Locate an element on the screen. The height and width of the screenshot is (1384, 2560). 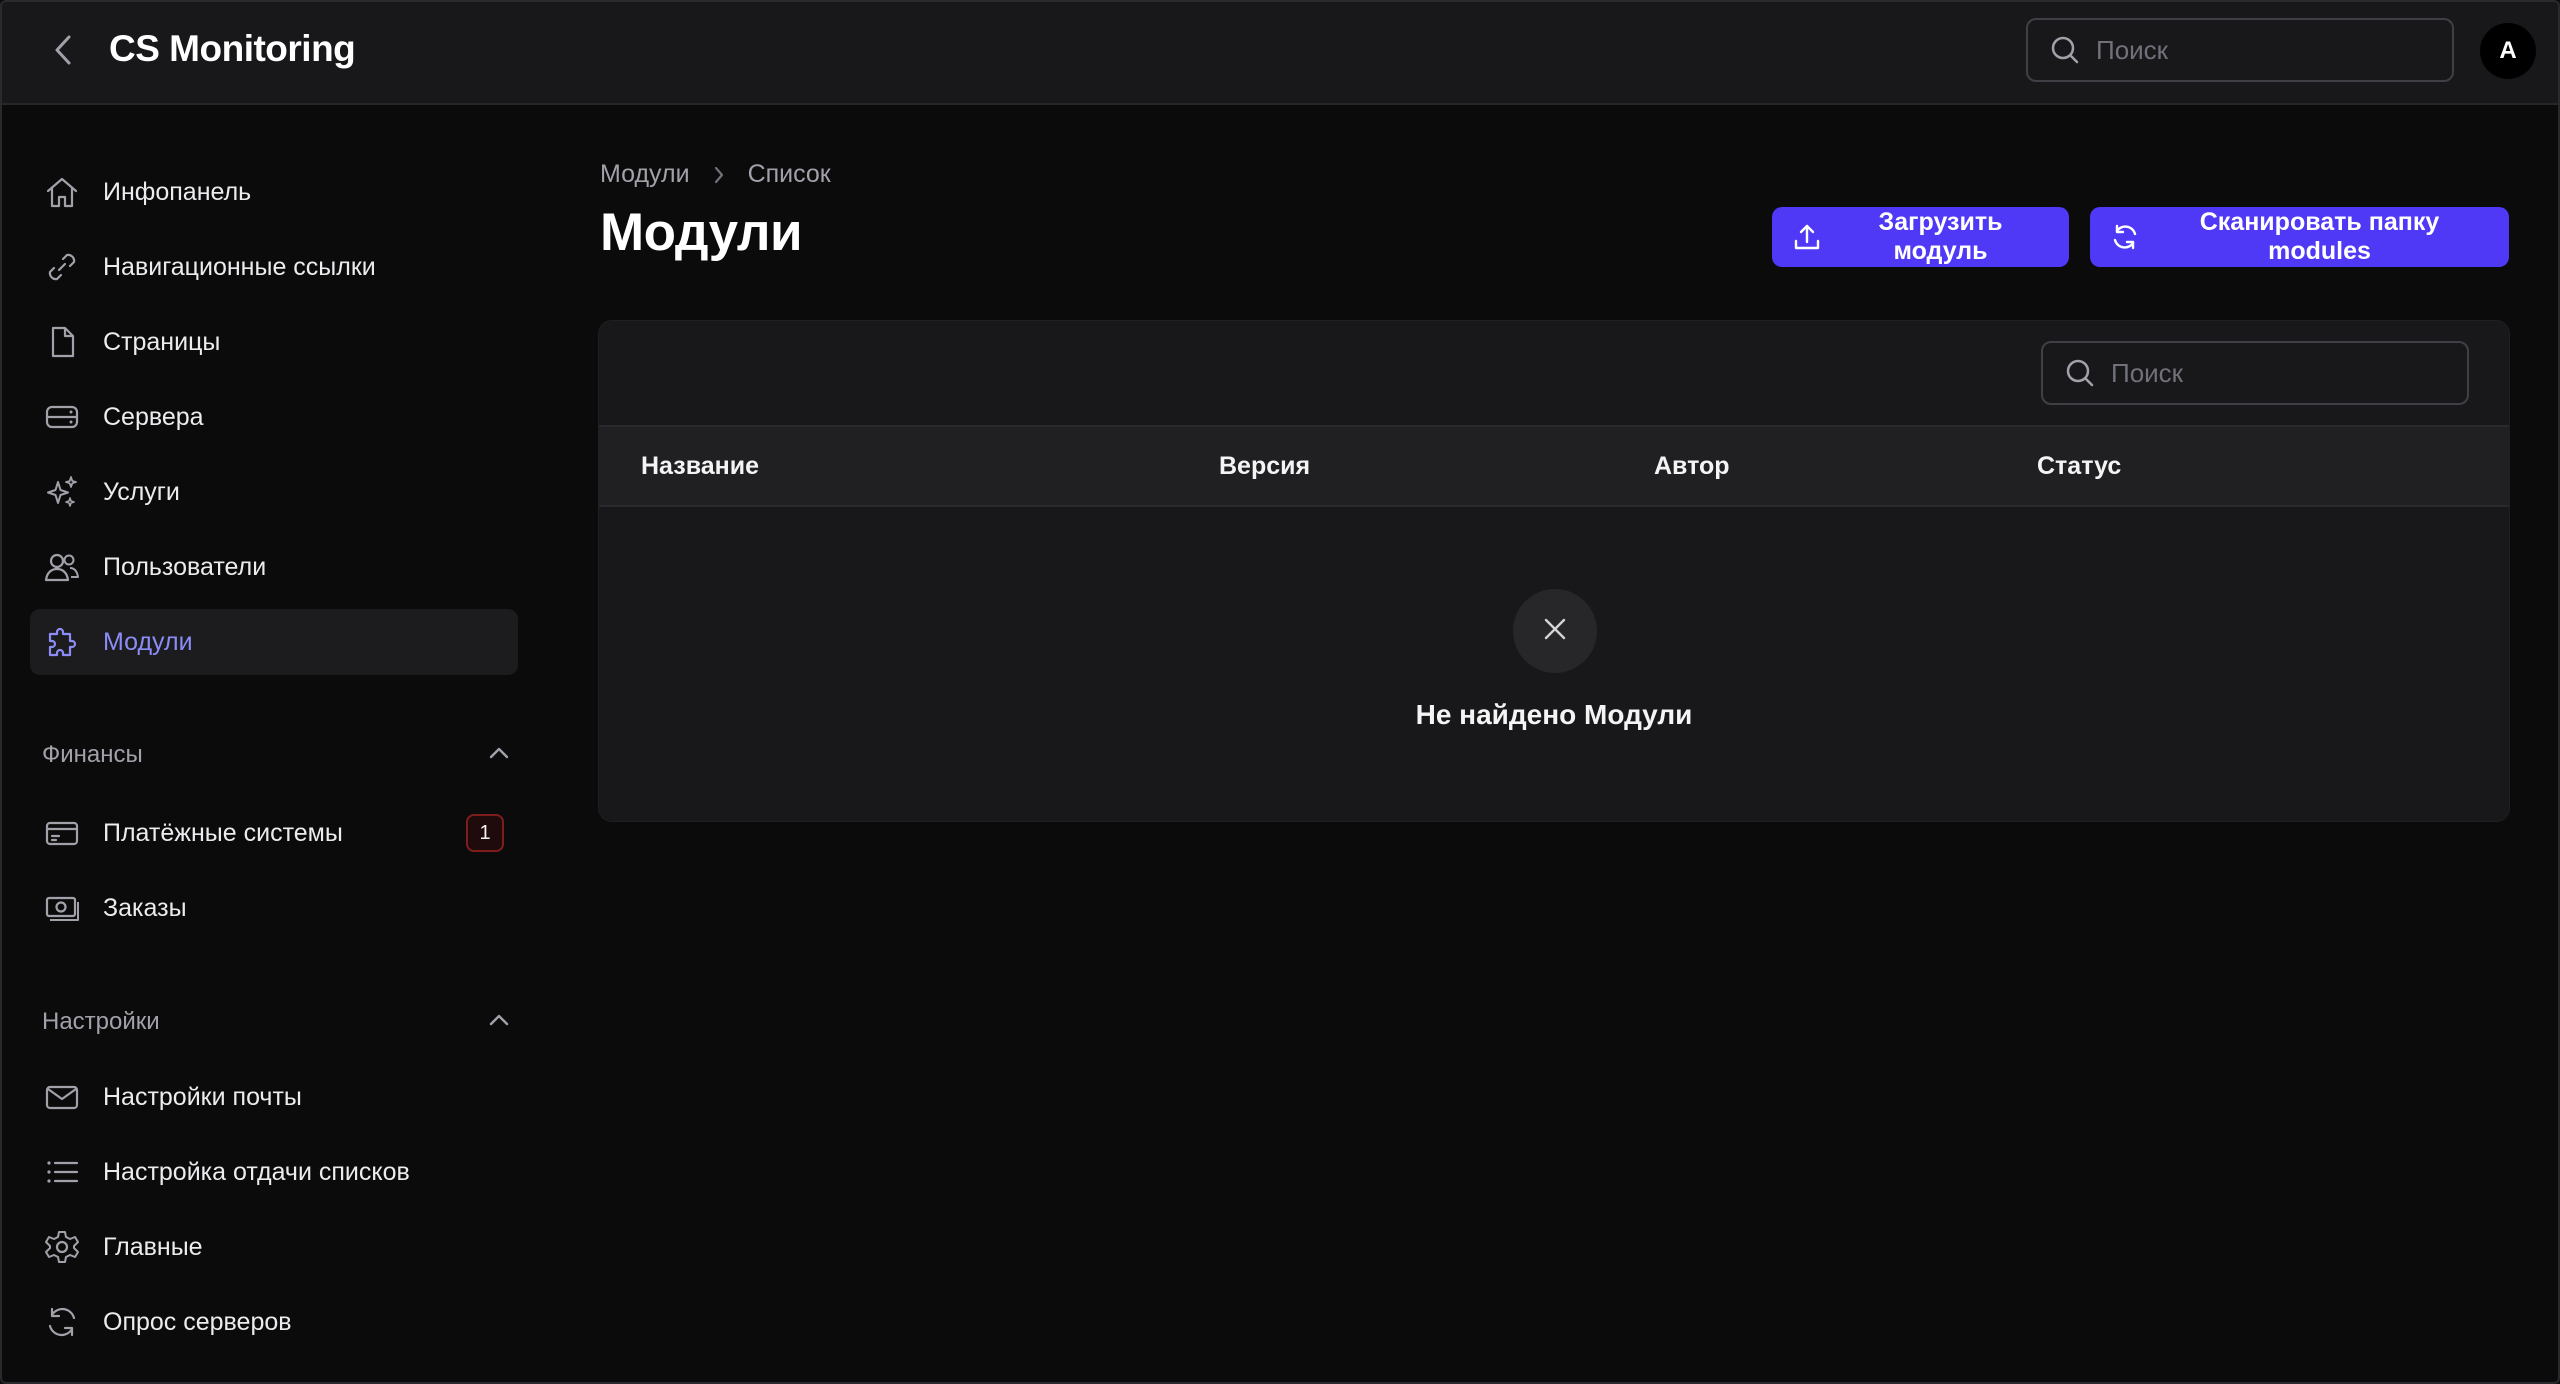
sidebar-item-server-polling: Опрос серверов is located at coordinates (274, 1322).